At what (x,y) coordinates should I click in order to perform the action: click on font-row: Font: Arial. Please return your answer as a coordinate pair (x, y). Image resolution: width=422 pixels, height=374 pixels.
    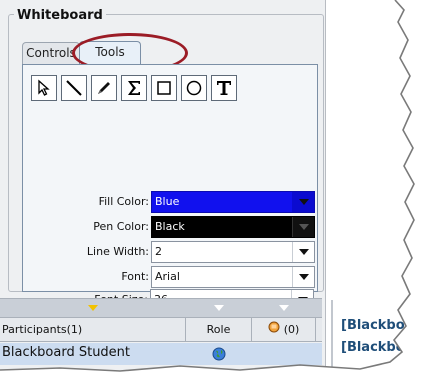
    Looking at the image, I should click on (171, 277).